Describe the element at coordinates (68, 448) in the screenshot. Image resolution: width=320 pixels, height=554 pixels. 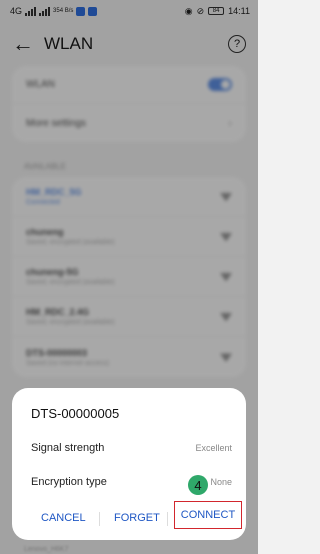
I see `signal-strength-label: Signal strength` at that location.